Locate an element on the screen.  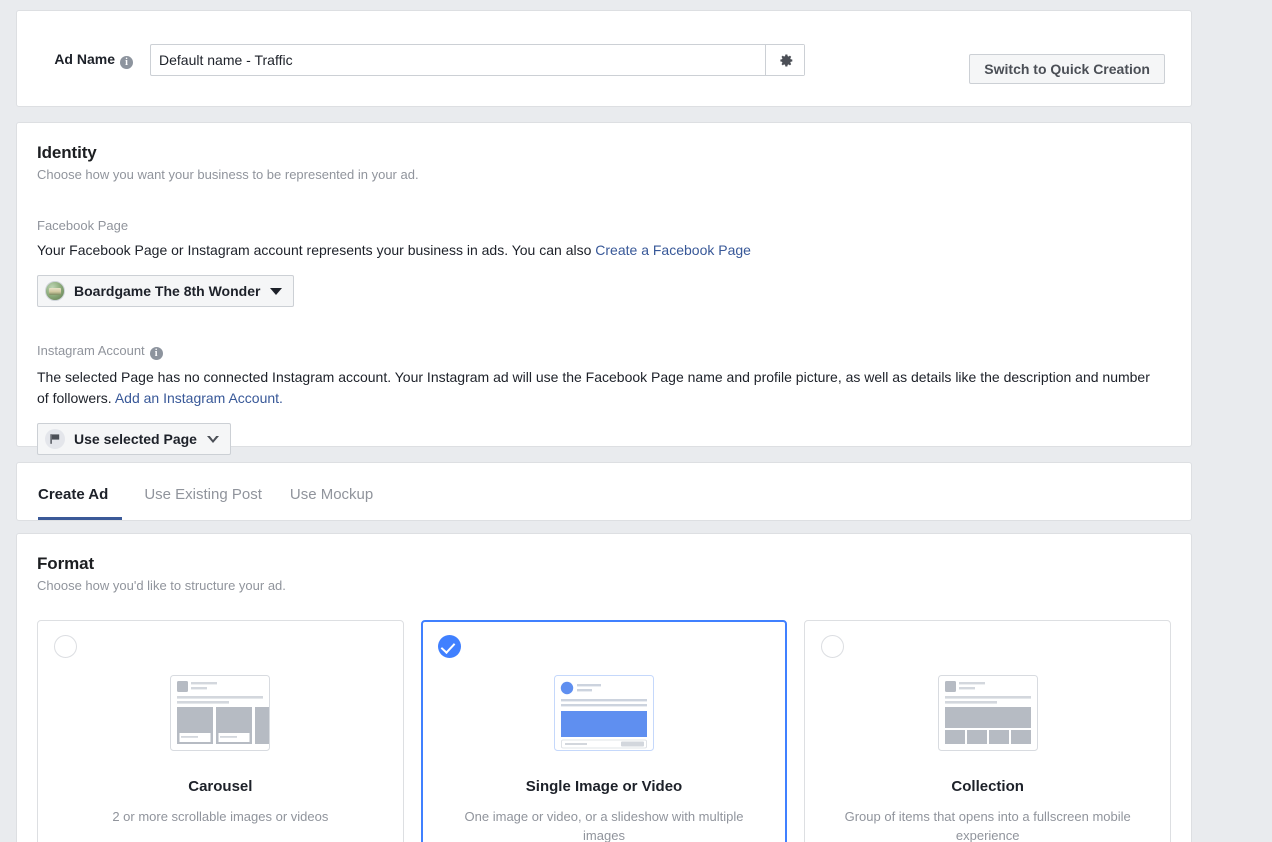
ad-name-label: Ad Name i is located at coordinates (78, 60).